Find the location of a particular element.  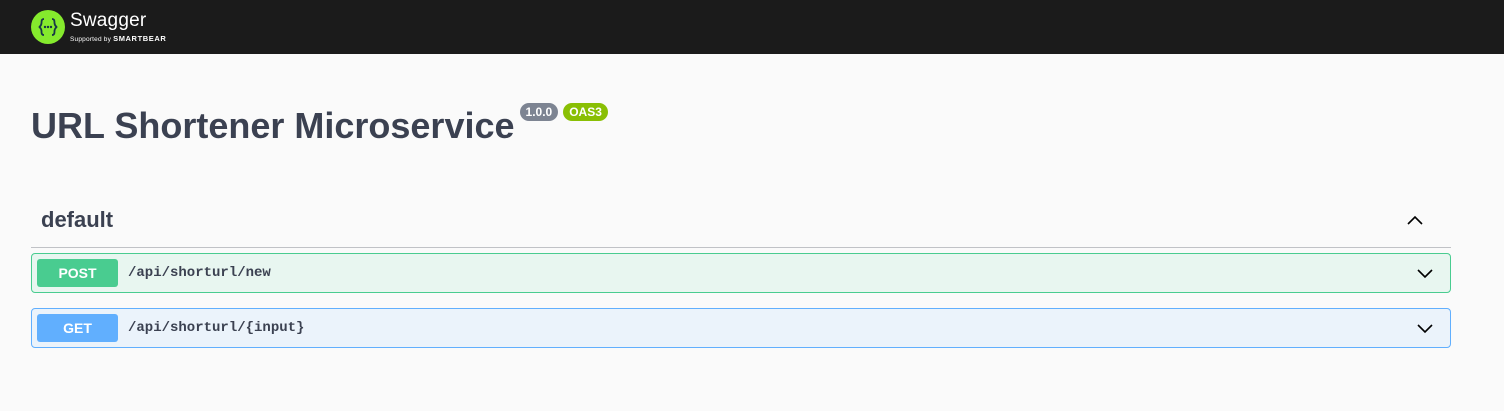

operation-path: /api/shorturl/new is located at coordinates (199, 273).